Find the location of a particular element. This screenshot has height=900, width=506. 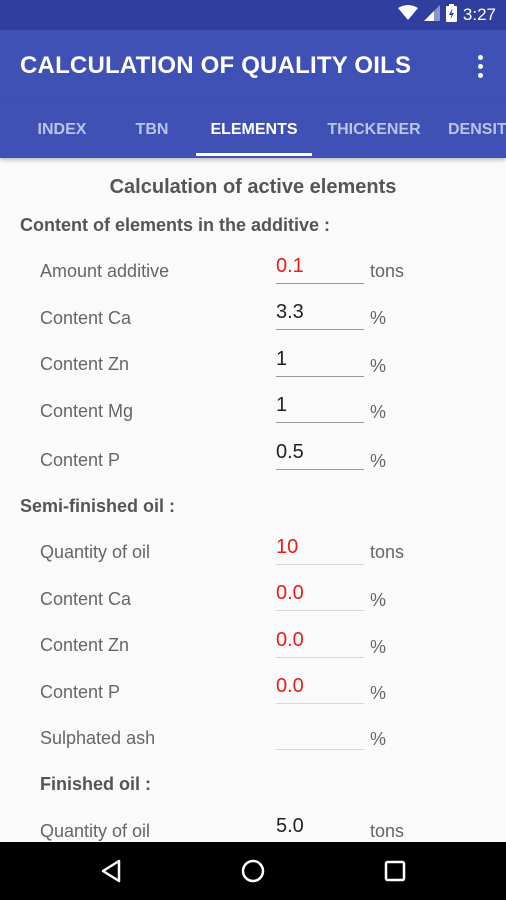

home-icon is located at coordinates (253, 871).